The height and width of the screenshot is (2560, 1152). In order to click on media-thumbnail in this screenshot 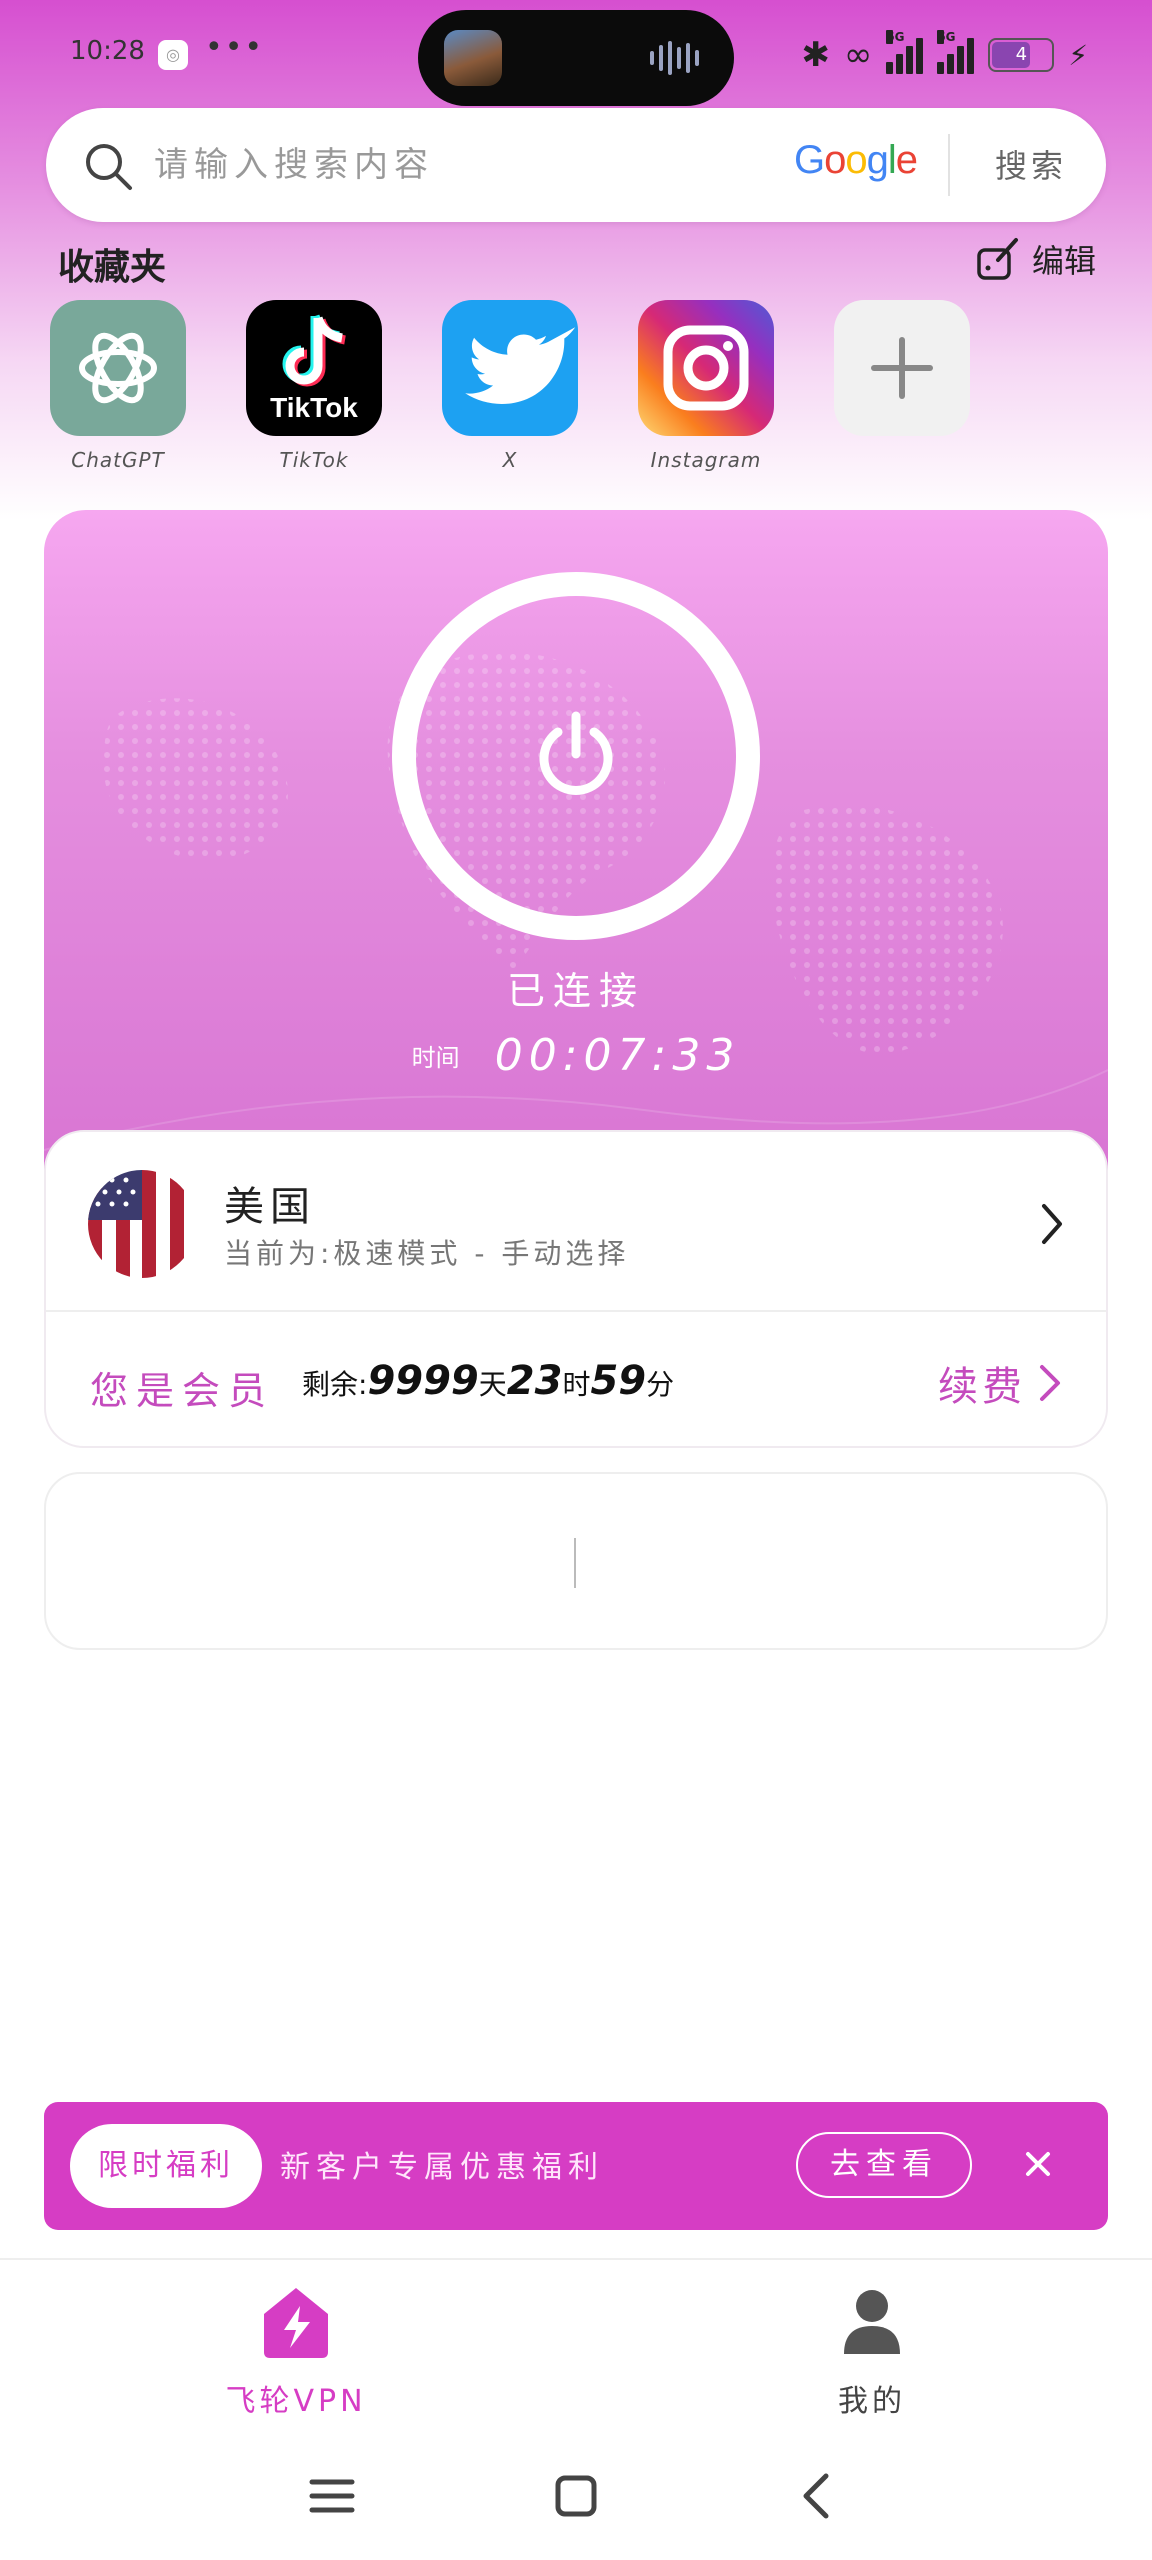, I will do `click(473, 58)`.